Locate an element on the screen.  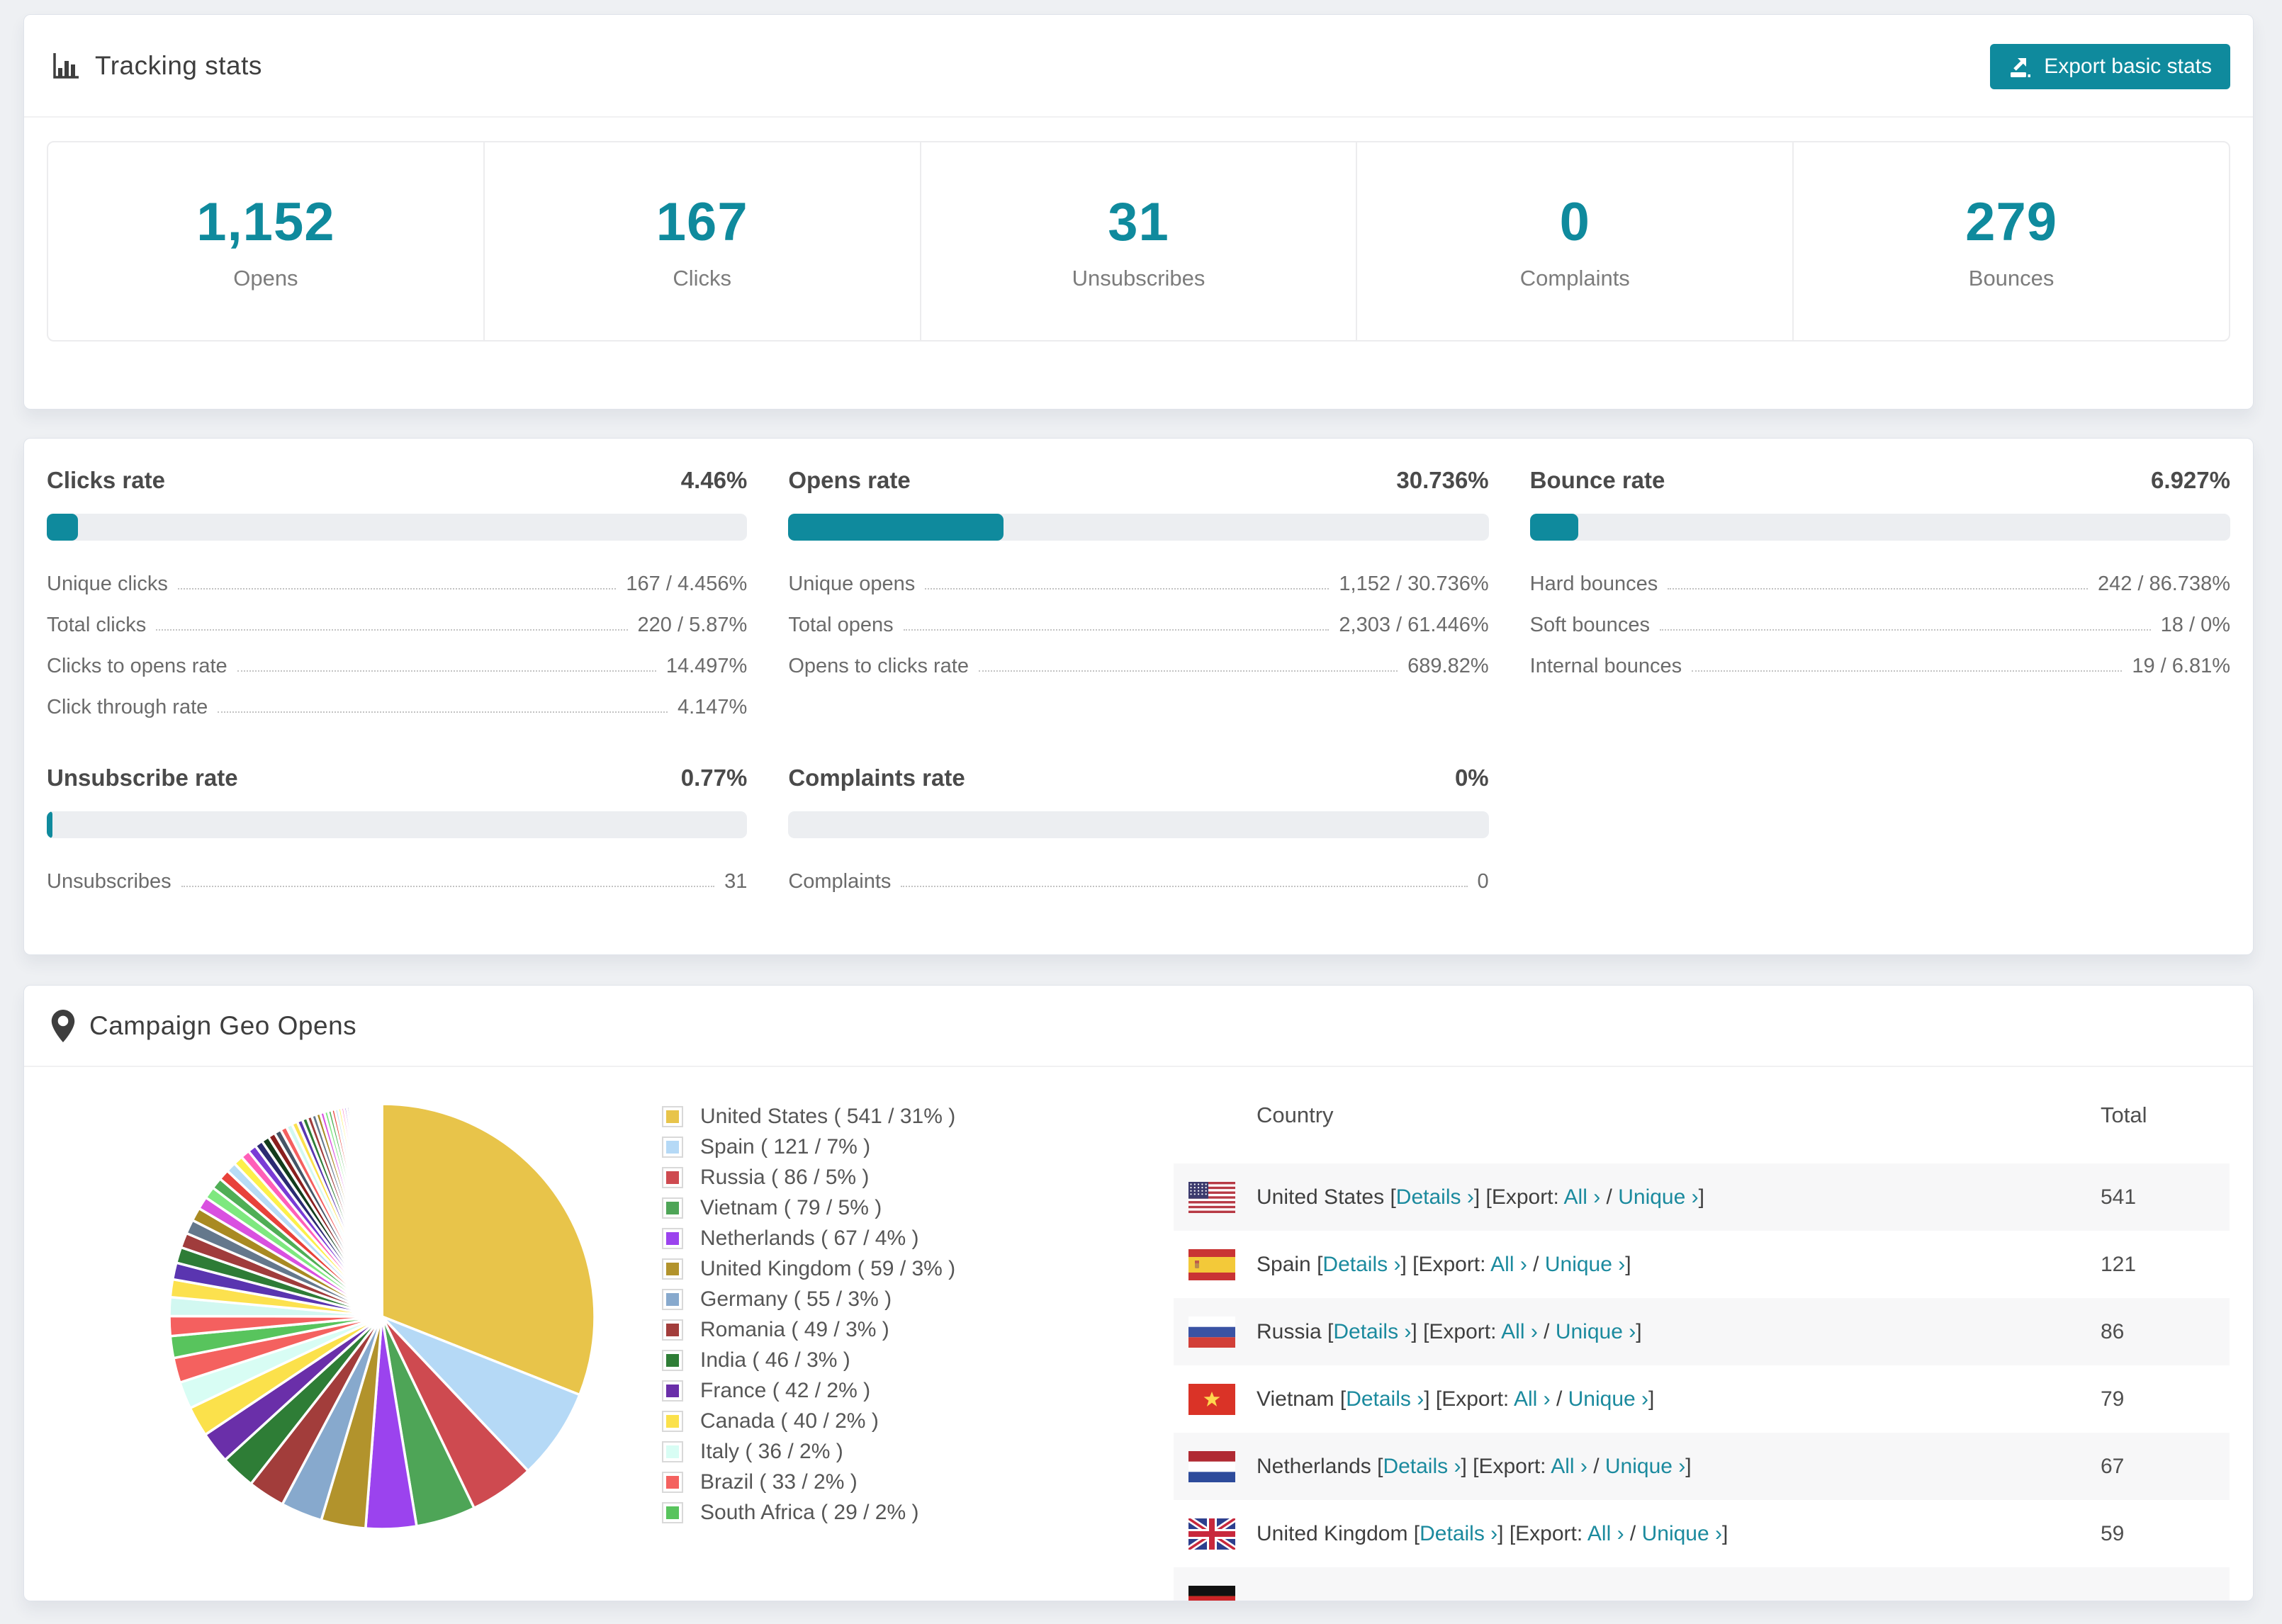
country-column-header: Country is located at coordinates (1296, 1115).